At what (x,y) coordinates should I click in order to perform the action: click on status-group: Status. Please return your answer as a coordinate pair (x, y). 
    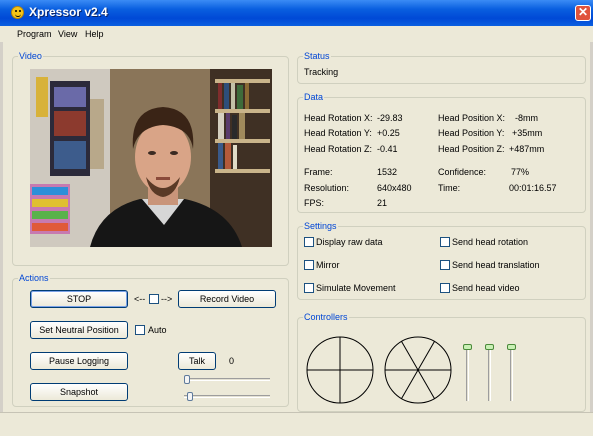
    Looking at the image, I should click on (441, 67).